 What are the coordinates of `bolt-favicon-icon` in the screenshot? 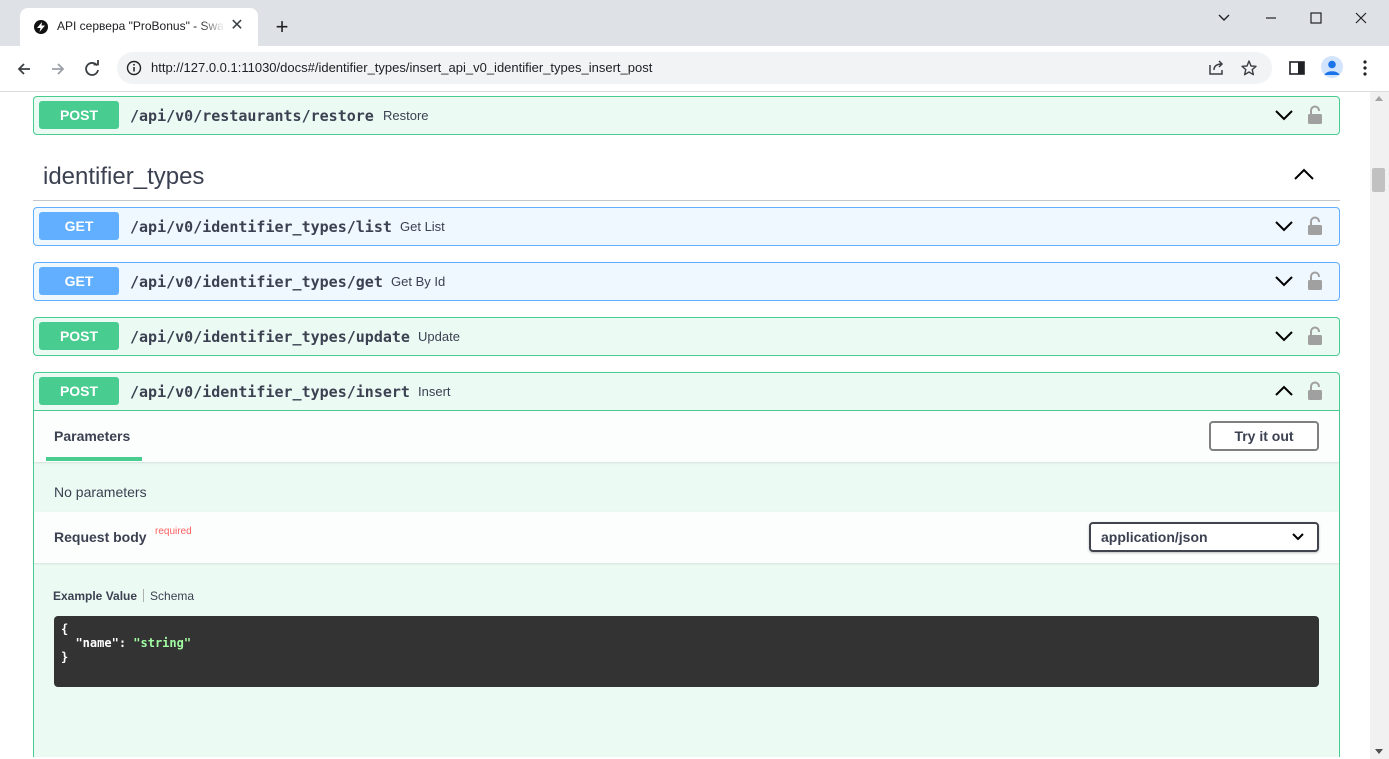 It's located at (41, 27).